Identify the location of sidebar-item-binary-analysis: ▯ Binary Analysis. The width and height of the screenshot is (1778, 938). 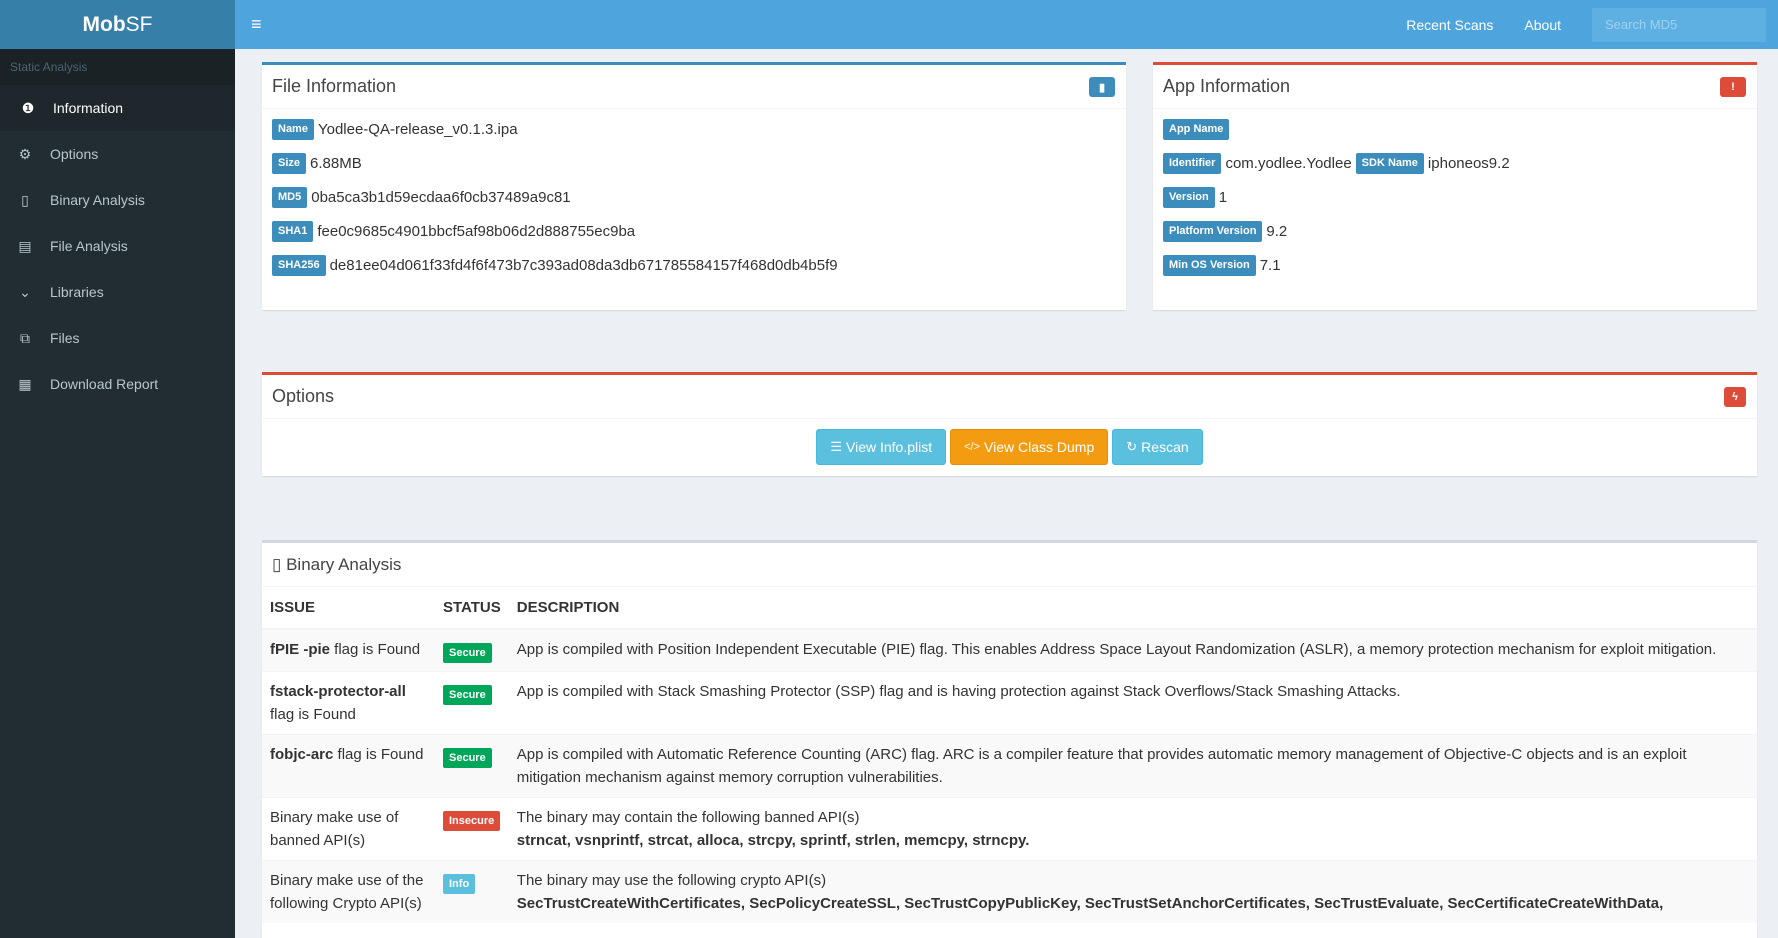
(117, 200).